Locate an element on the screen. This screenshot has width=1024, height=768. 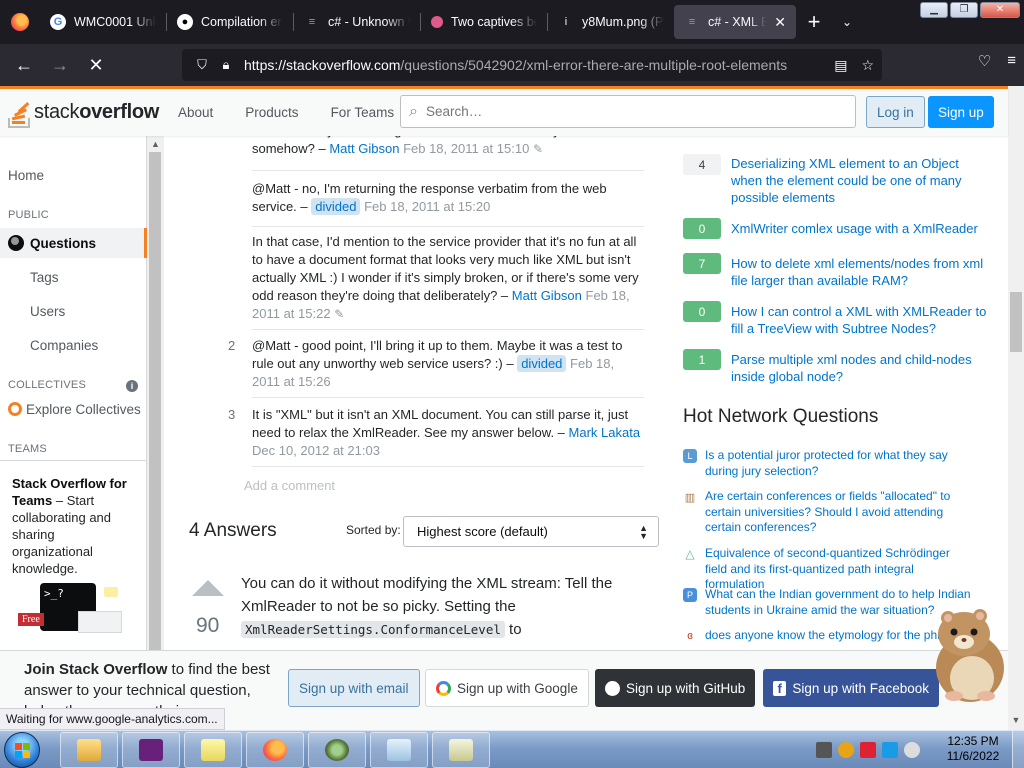
comment-date: Feb 18, 2011 at 15:10 is located at coordinates (466, 148).